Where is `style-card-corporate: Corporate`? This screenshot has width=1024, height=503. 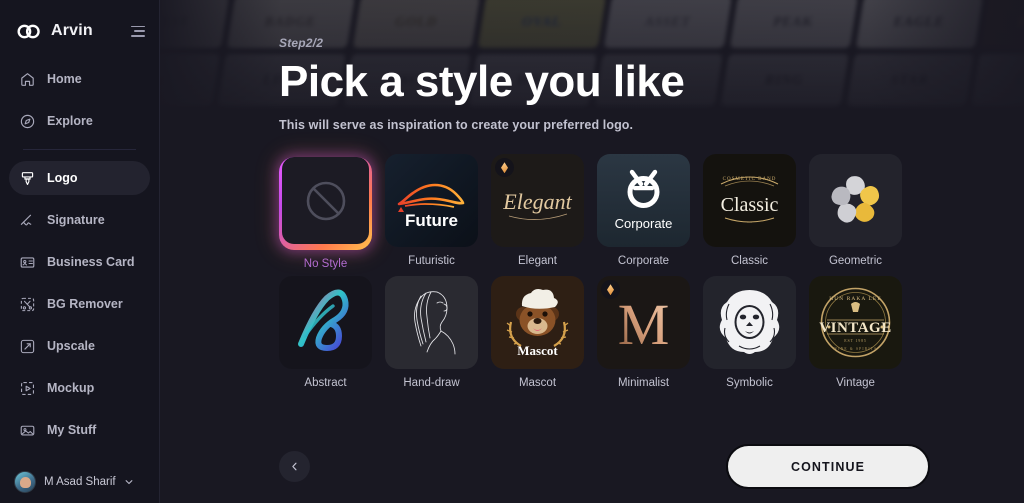 style-card-corporate: Corporate is located at coordinates (643, 201).